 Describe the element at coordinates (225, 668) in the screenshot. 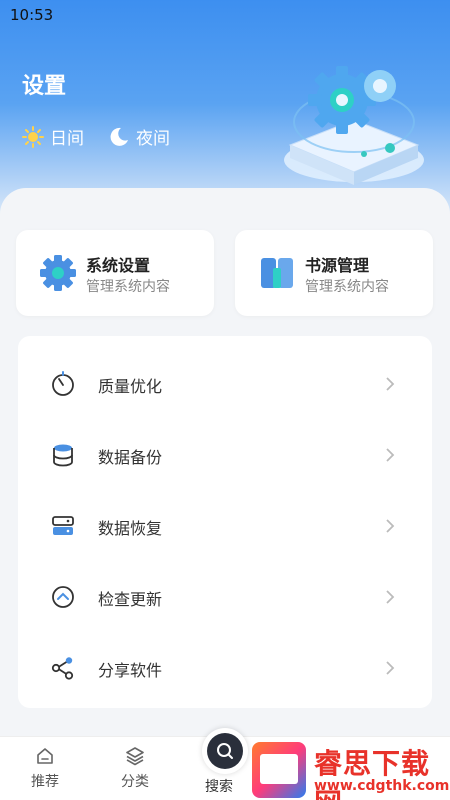

I see `menu-item-share-app: 分享软件` at that location.